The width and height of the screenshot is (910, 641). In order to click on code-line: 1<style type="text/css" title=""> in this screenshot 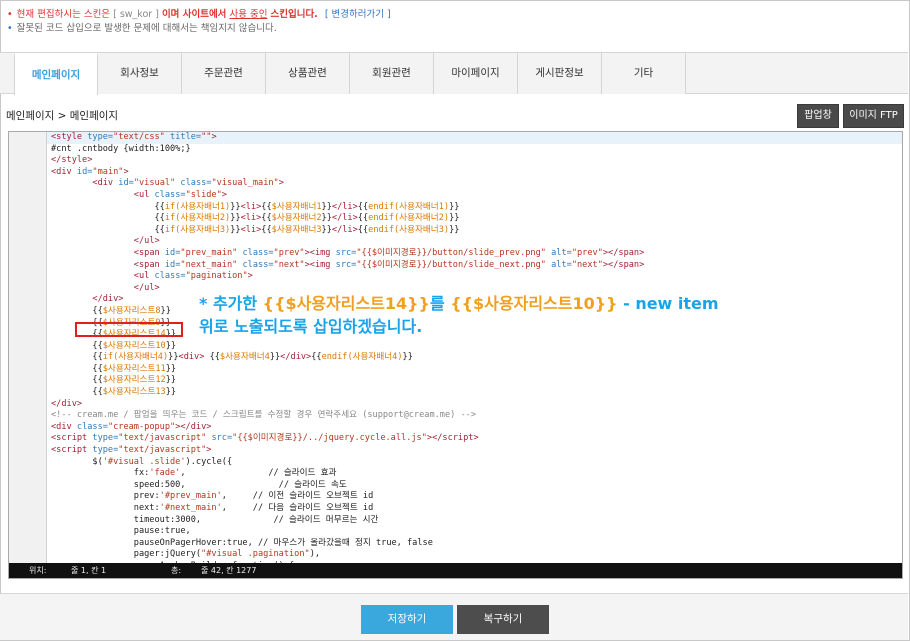, I will do `click(474, 138)`.